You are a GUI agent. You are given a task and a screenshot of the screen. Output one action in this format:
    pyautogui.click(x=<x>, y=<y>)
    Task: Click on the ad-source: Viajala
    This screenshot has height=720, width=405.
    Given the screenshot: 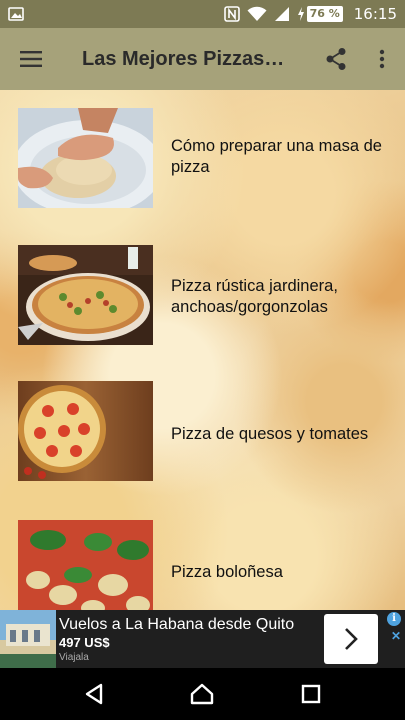 What is the action you would take?
    pyautogui.click(x=74, y=657)
    